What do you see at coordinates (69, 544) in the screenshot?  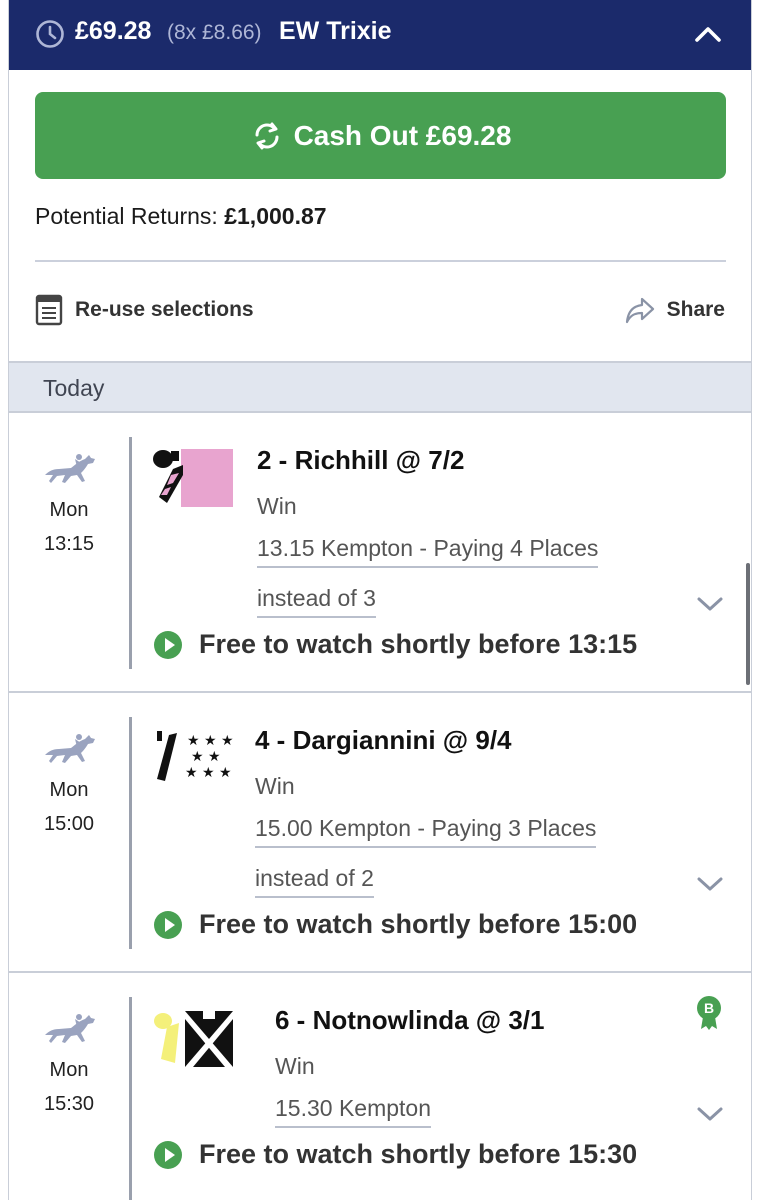 I see `race-time: 13:15` at bounding box center [69, 544].